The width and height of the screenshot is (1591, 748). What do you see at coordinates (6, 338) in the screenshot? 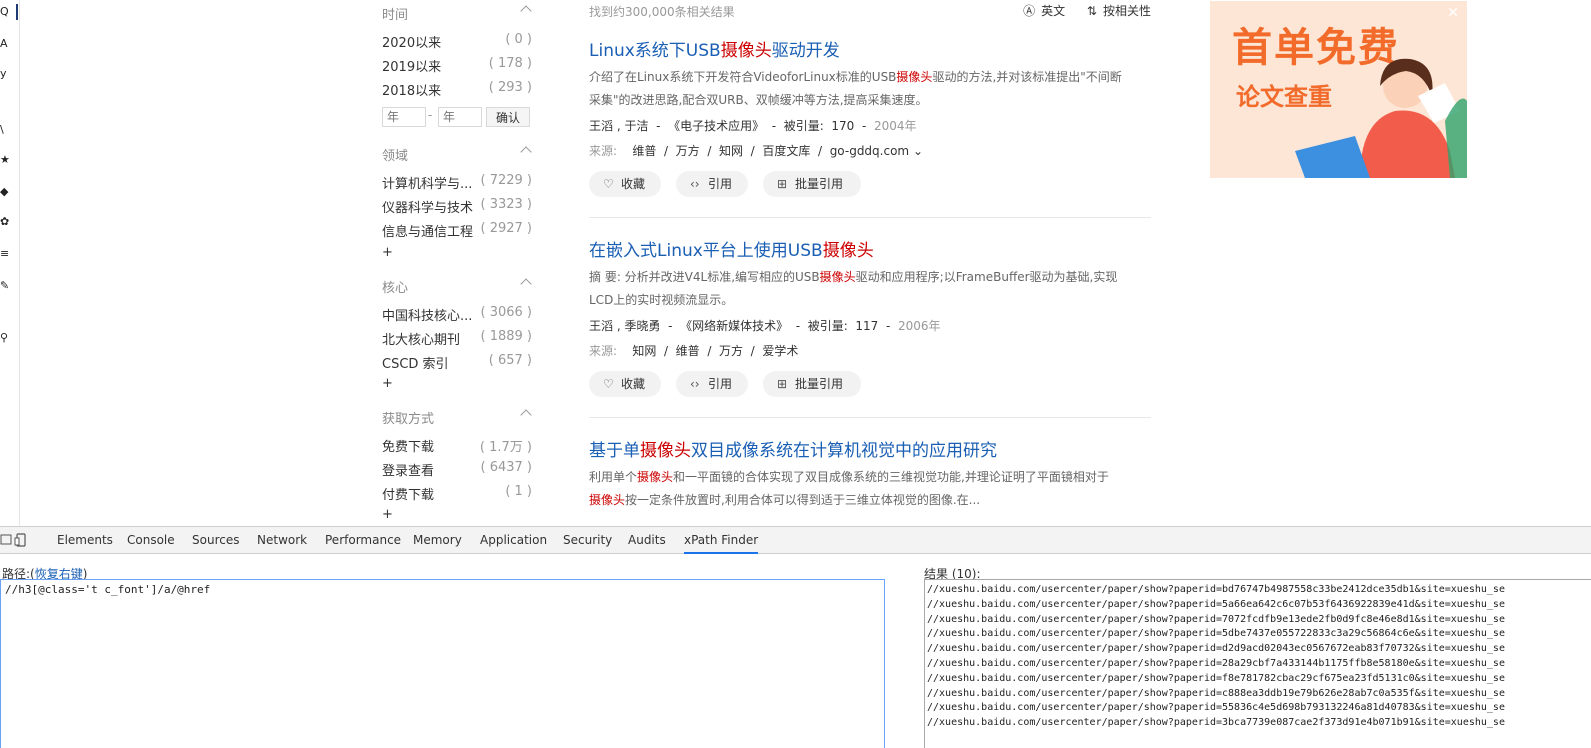
I see `left-icon-9: ⚲` at bounding box center [6, 338].